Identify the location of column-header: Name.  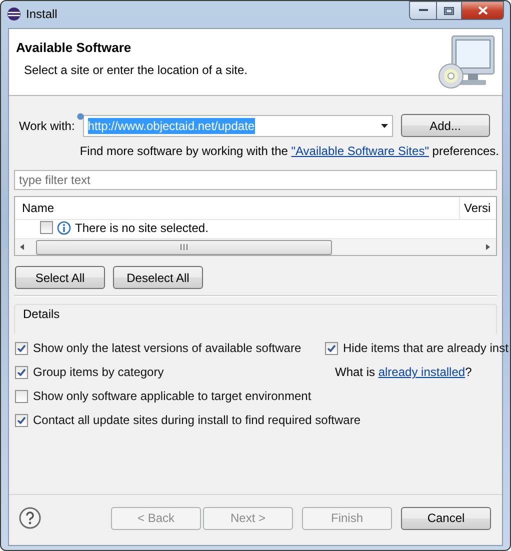
(237, 208).